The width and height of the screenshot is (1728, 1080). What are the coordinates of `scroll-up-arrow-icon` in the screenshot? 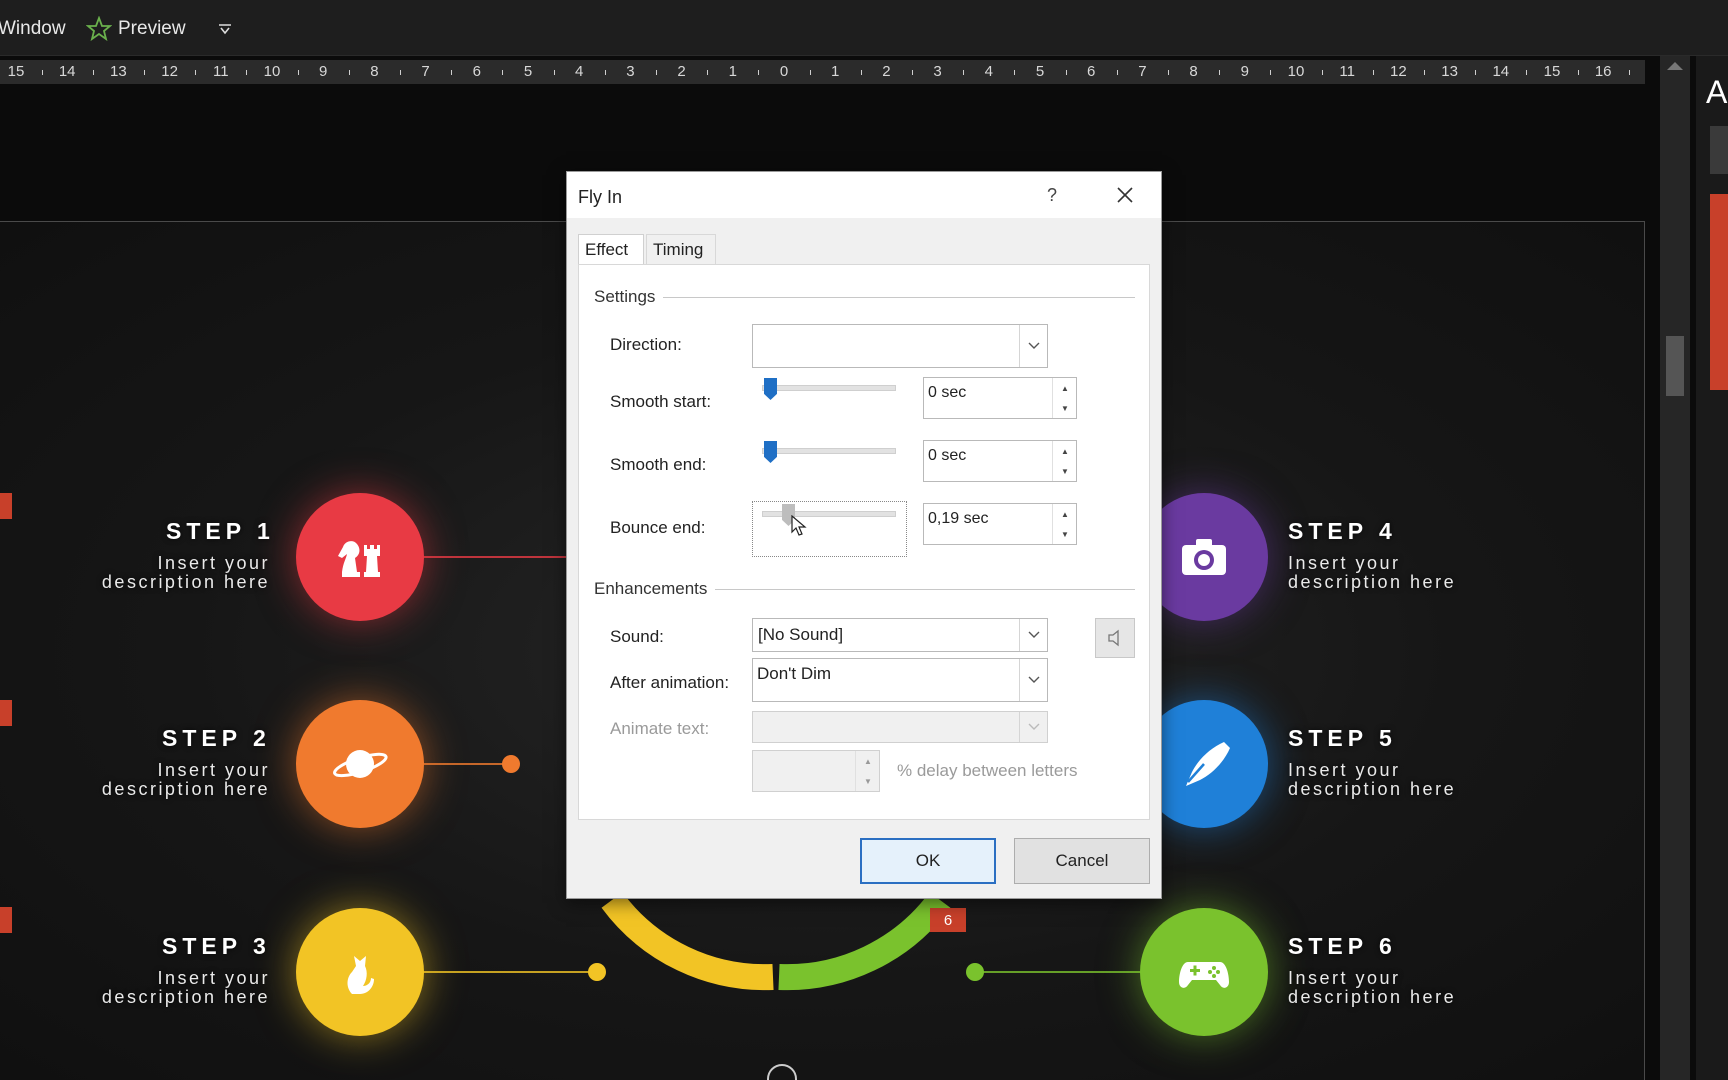 It's located at (1675, 66).